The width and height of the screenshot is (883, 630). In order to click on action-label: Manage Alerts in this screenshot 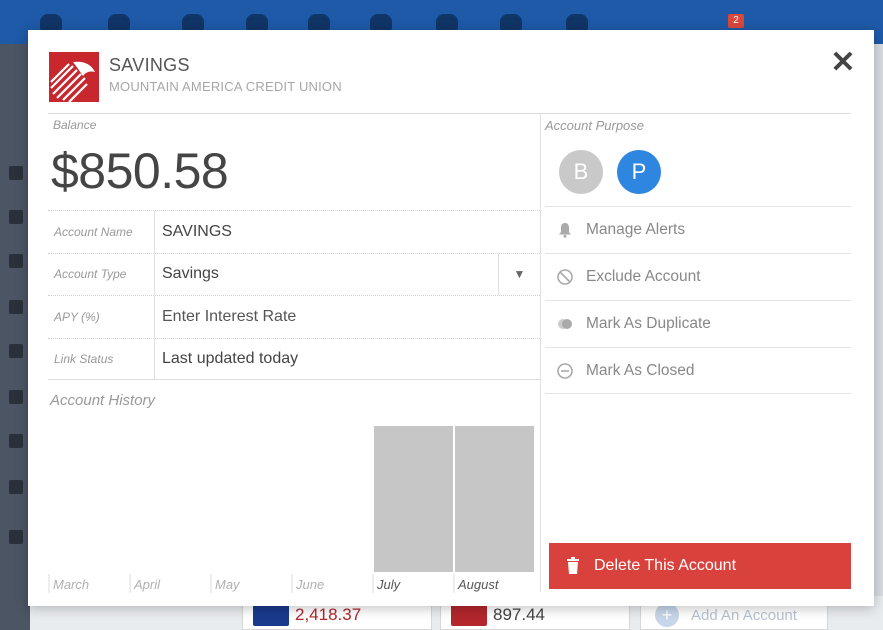, I will do `click(636, 229)`.